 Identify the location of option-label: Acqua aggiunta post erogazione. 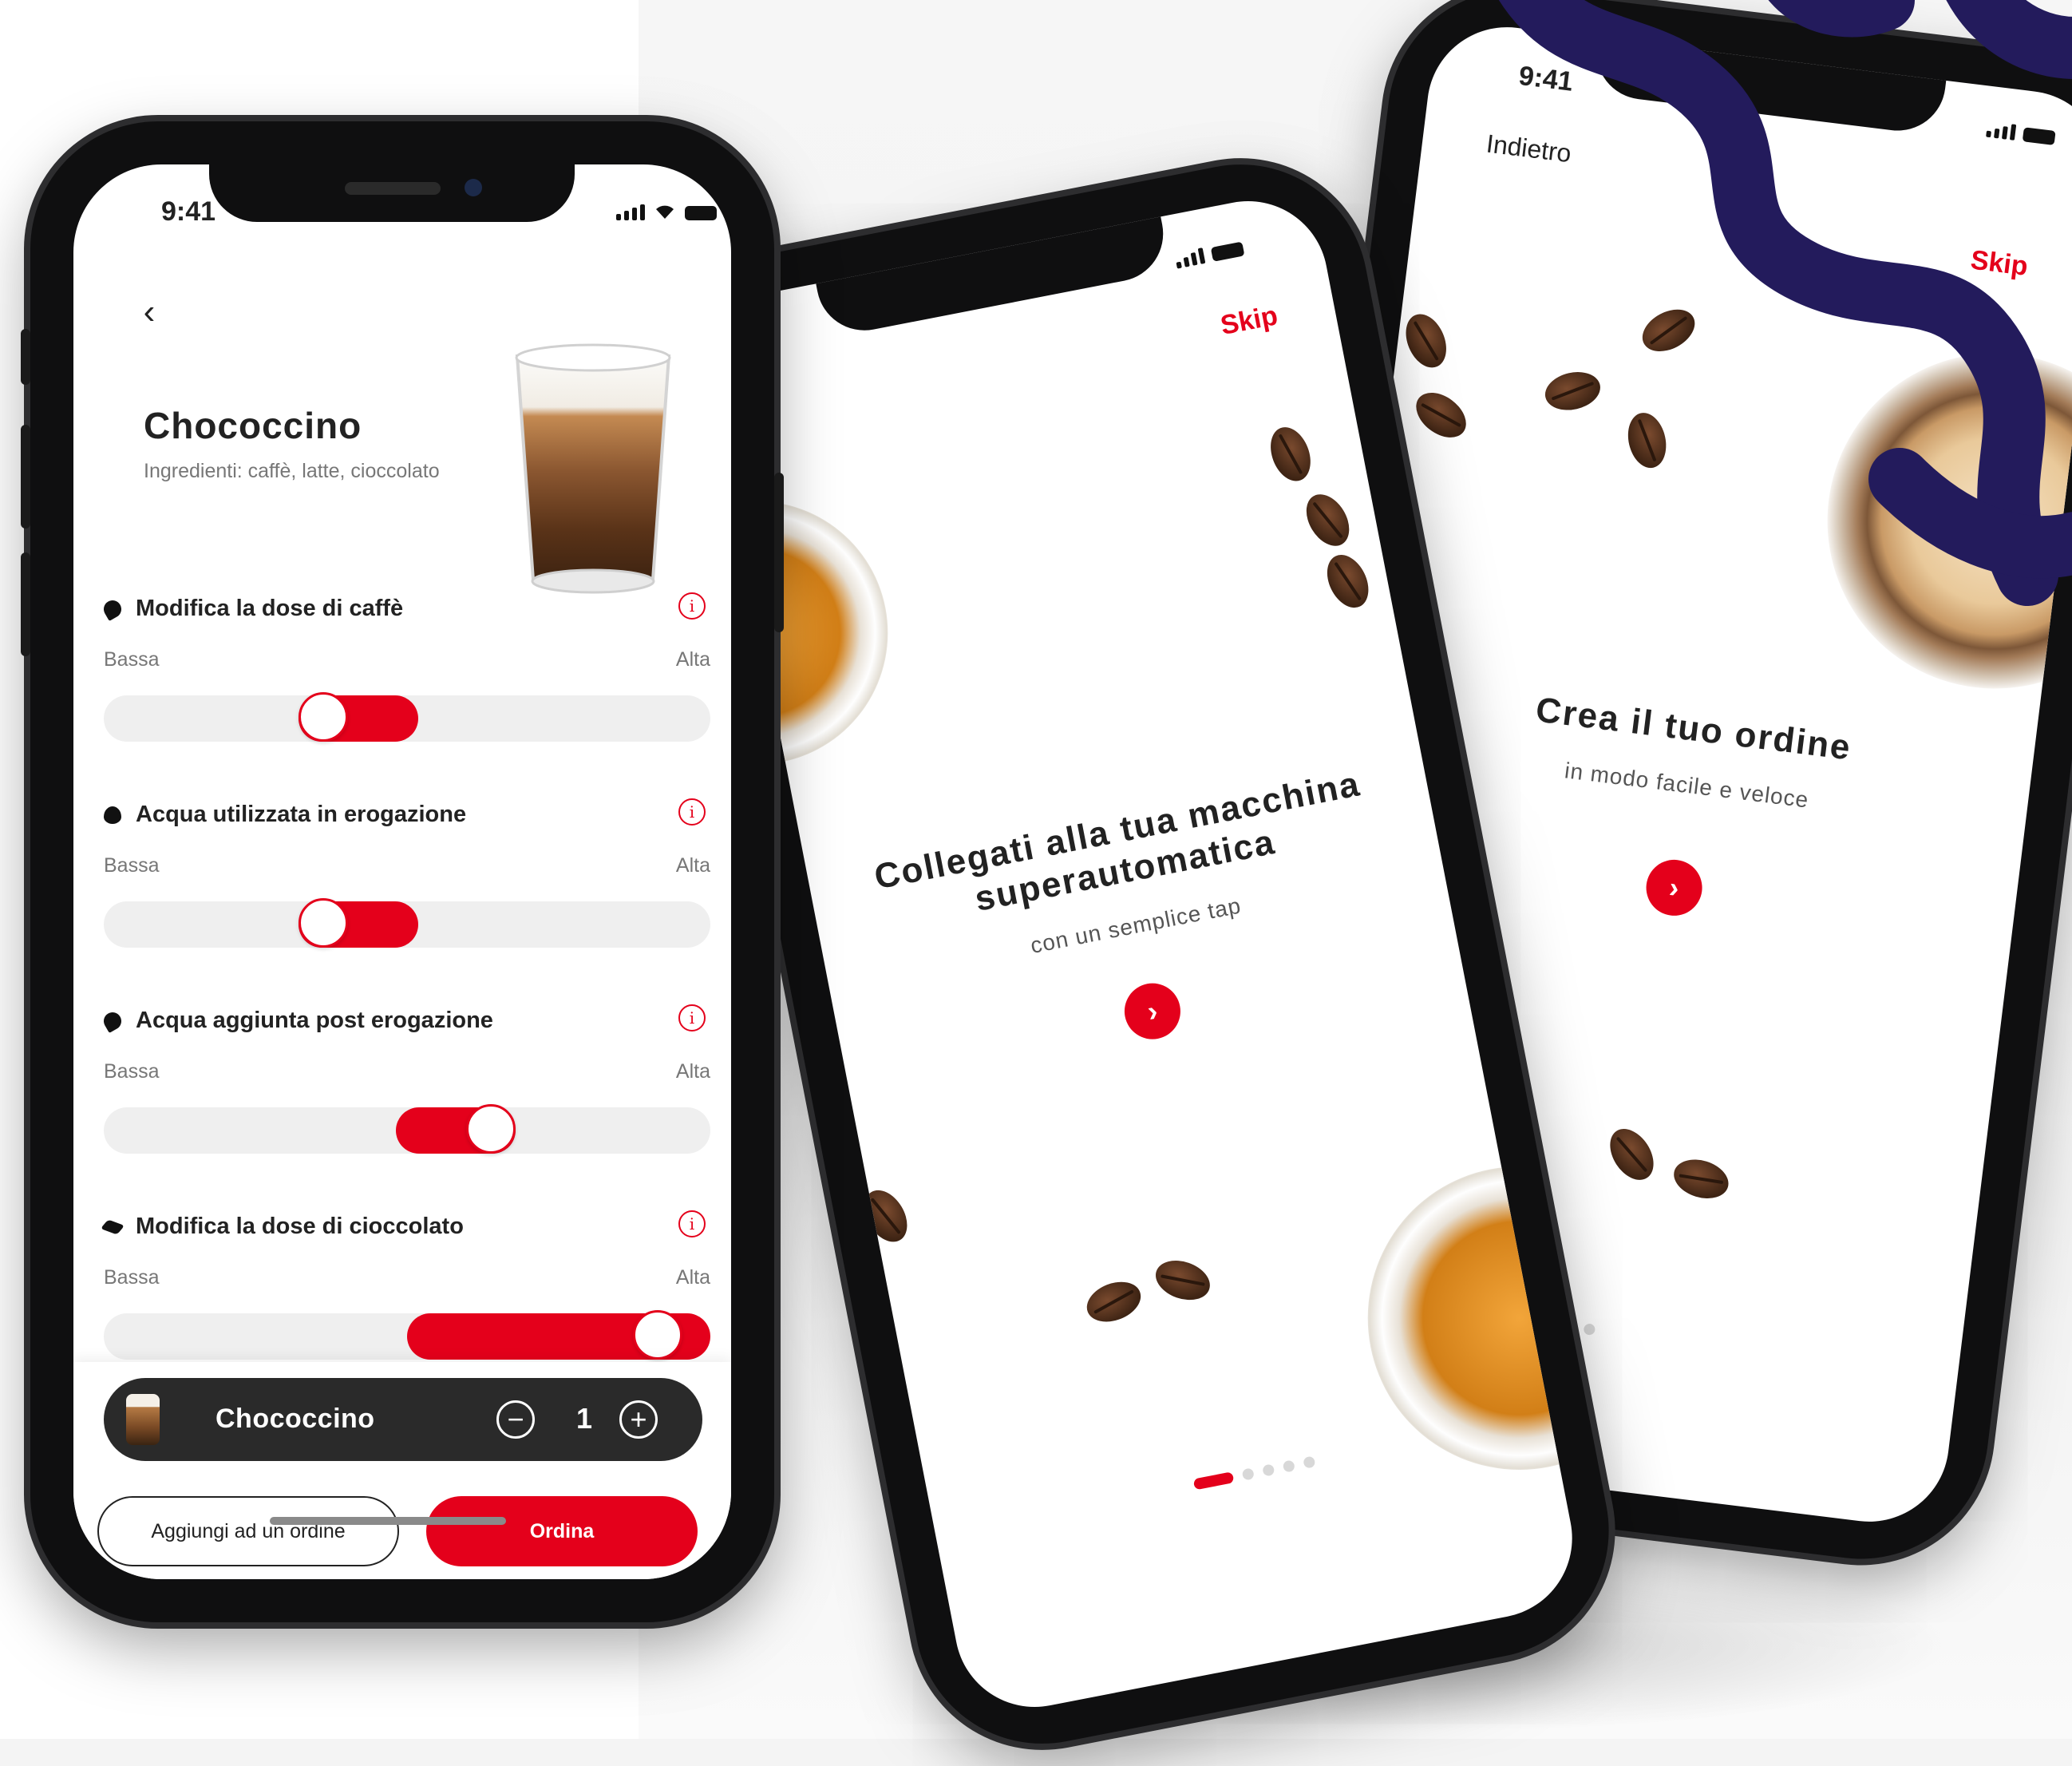
(314, 1020).